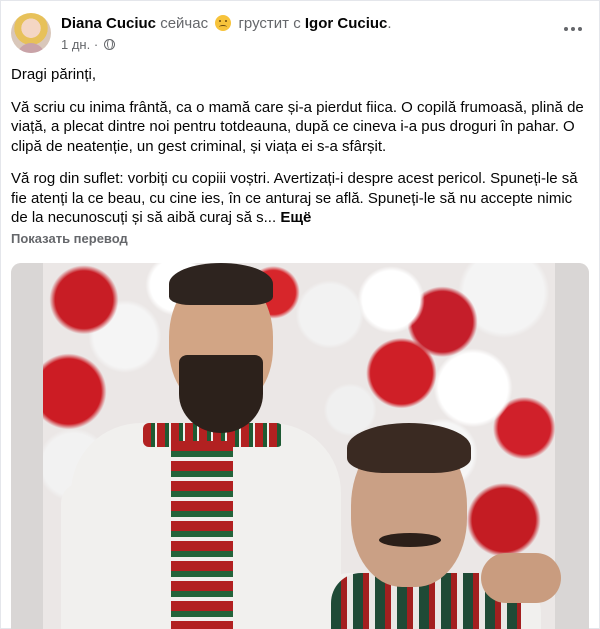  I want to click on more-options-button, so click(573, 29).